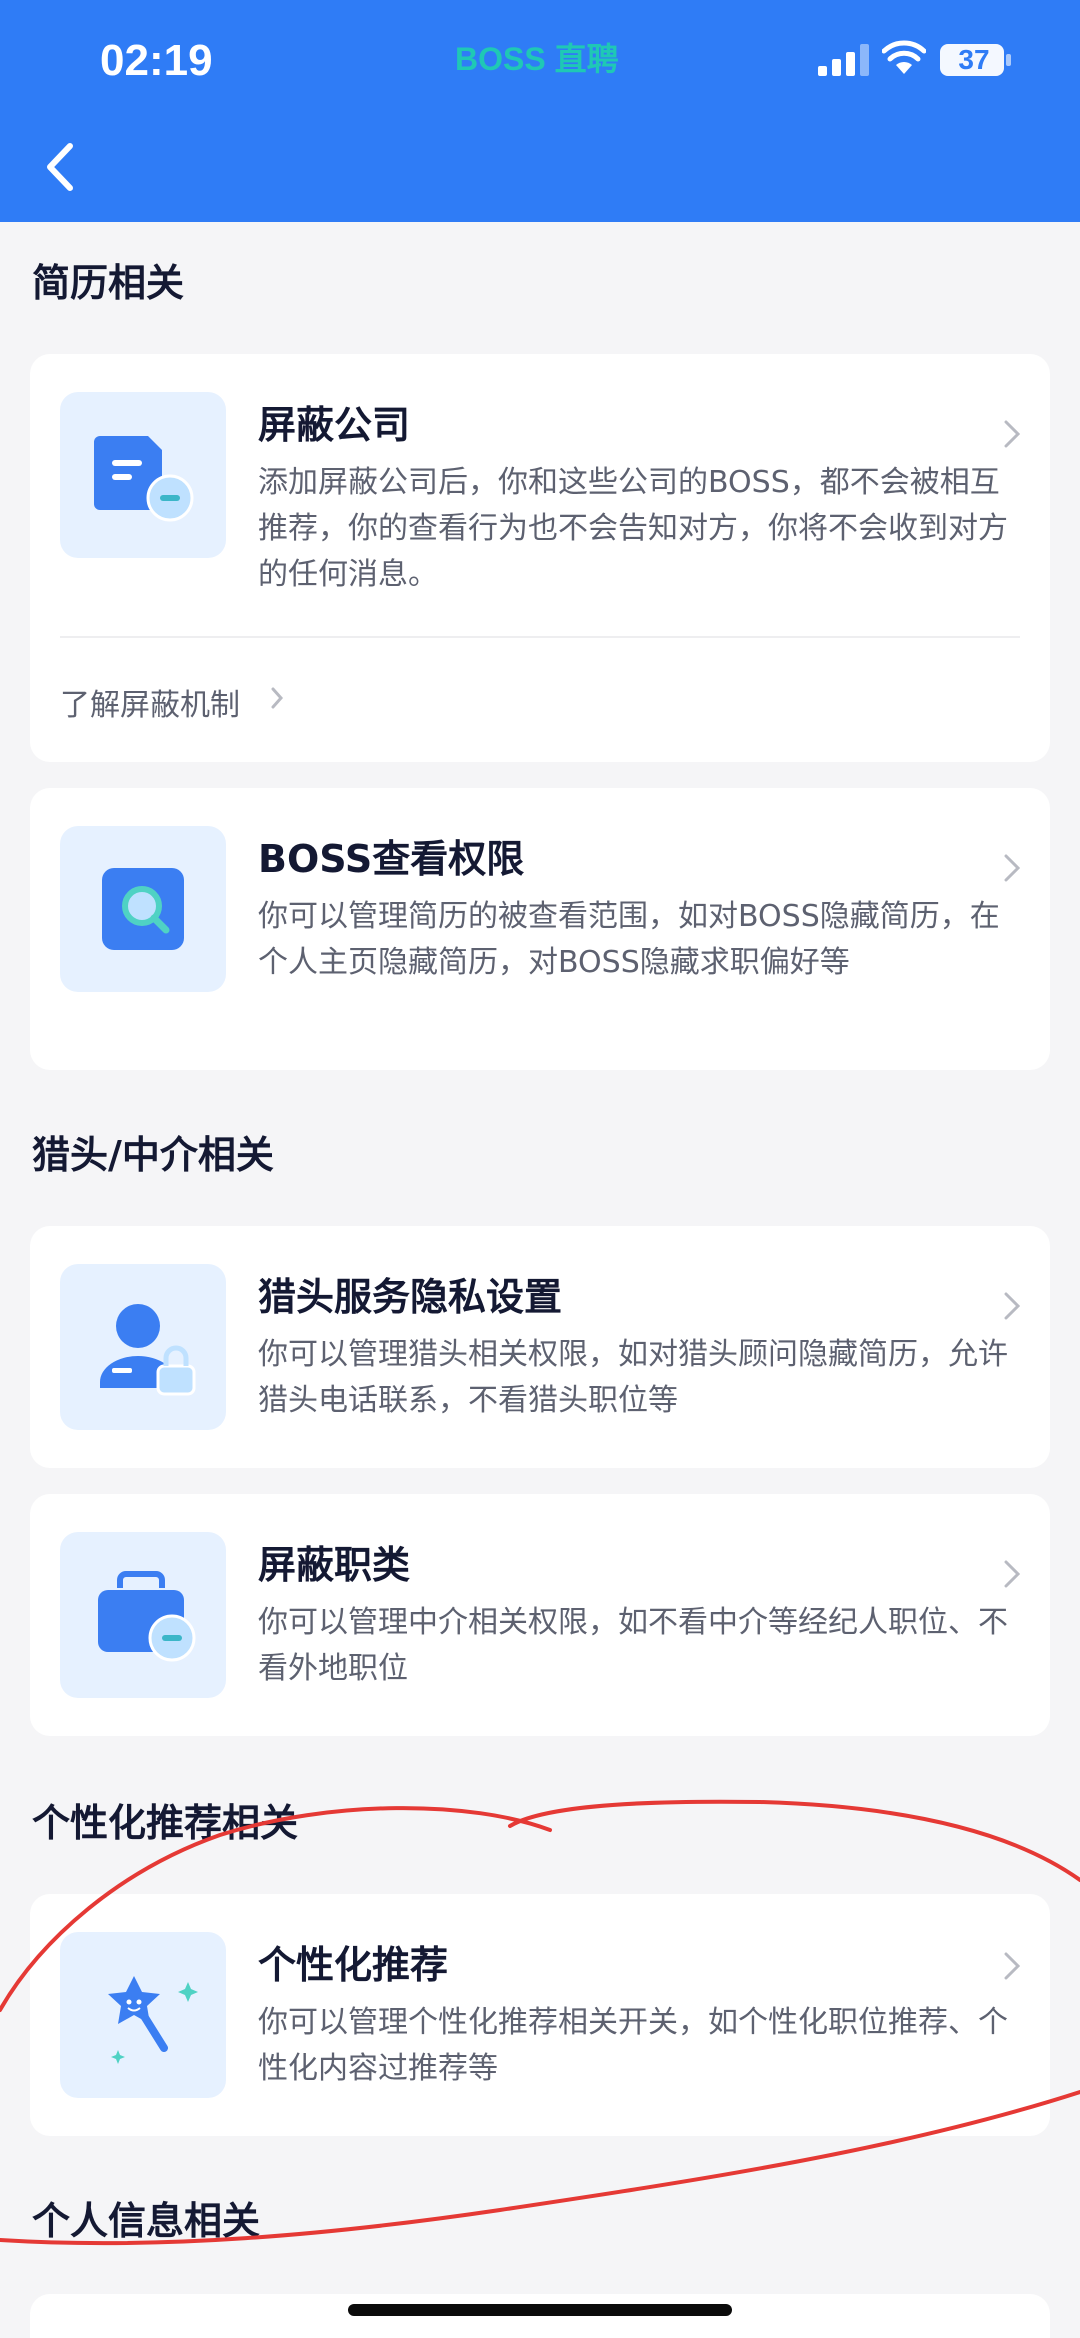 The height and width of the screenshot is (2338, 1080). Describe the element at coordinates (843, 60) in the screenshot. I see `signal-icon` at that location.